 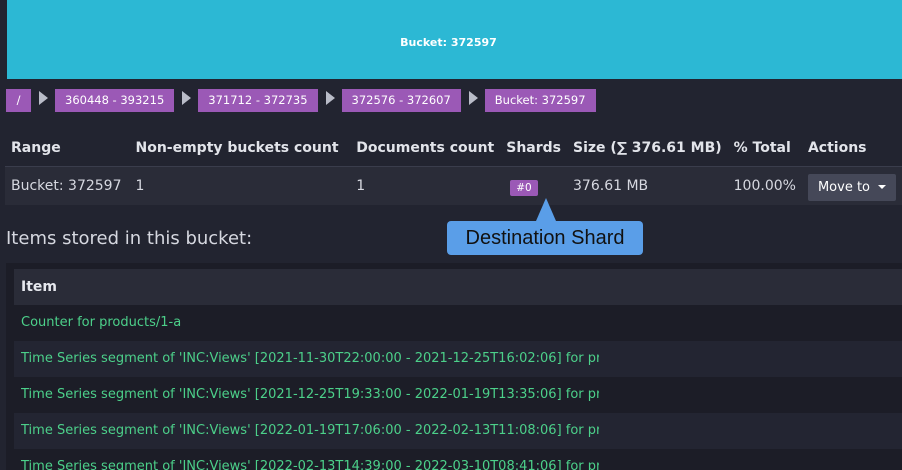 I want to click on shard-badge: #0, so click(x=524, y=188).